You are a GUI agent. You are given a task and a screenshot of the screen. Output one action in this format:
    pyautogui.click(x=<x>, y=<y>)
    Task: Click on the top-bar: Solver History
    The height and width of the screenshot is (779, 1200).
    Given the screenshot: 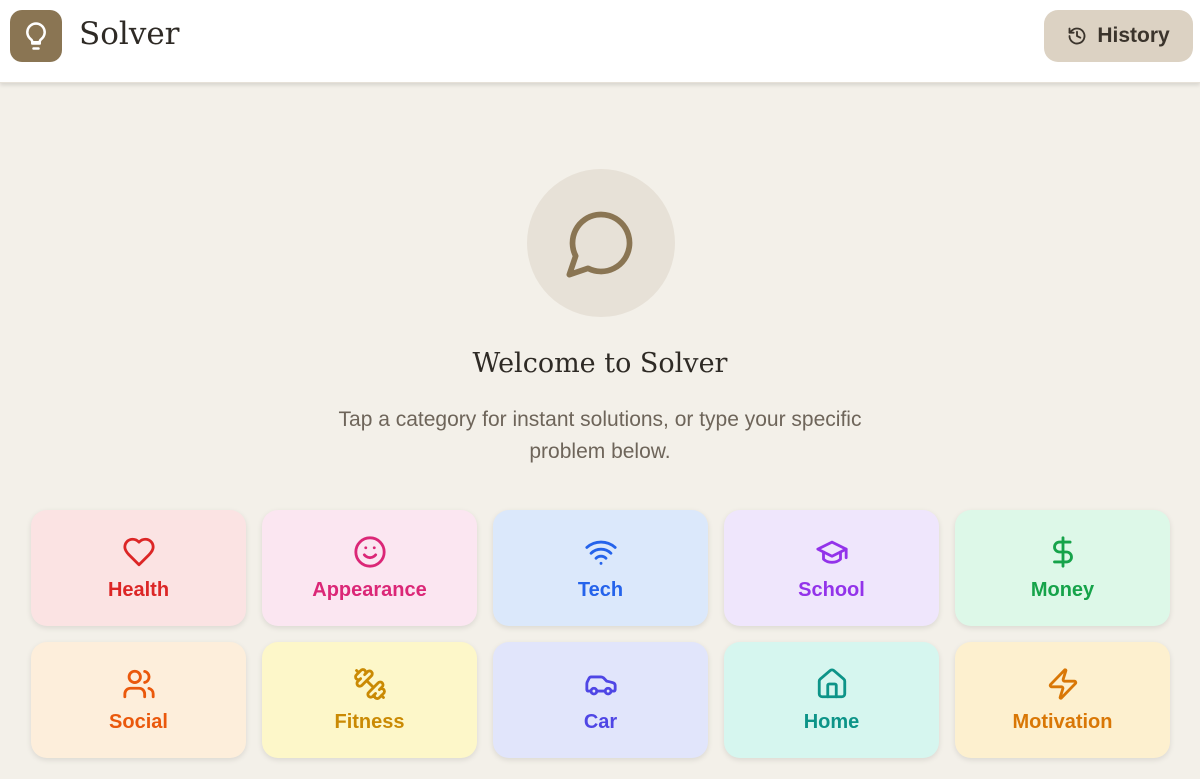 What is the action you would take?
    pyautogui.click(x=600, y=41)
    